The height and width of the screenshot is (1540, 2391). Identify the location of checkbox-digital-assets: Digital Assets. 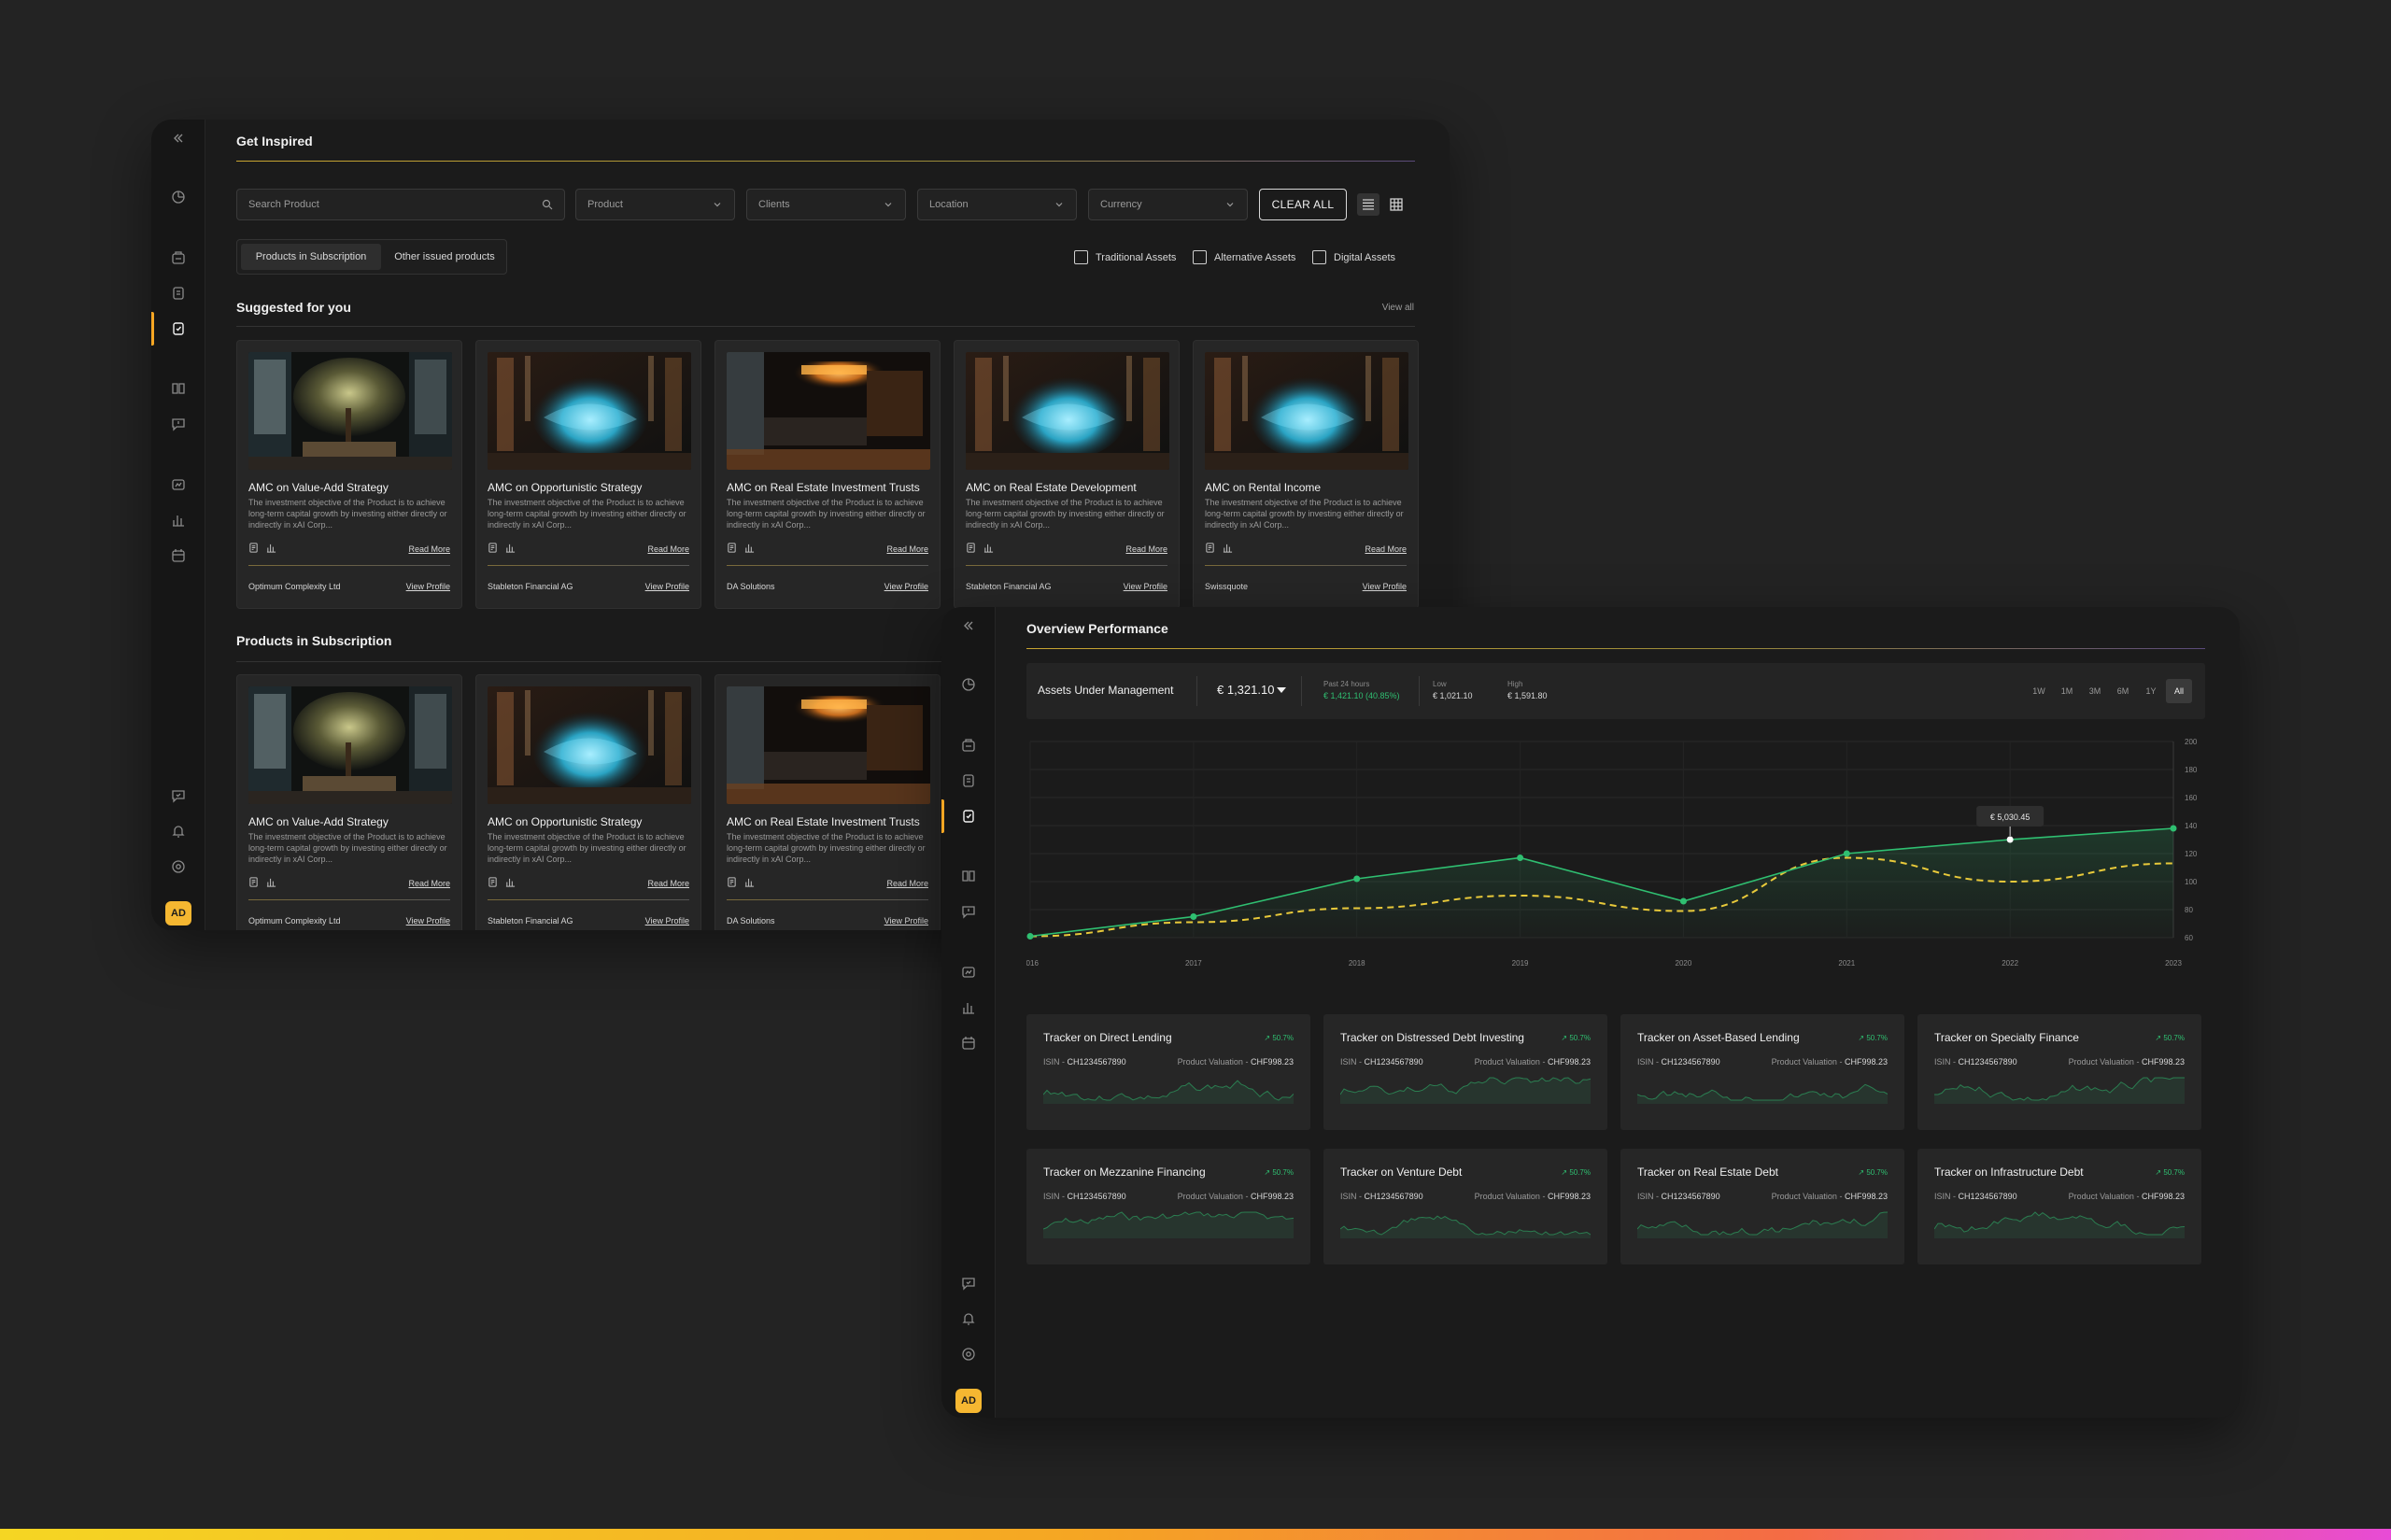
(1354, 257).